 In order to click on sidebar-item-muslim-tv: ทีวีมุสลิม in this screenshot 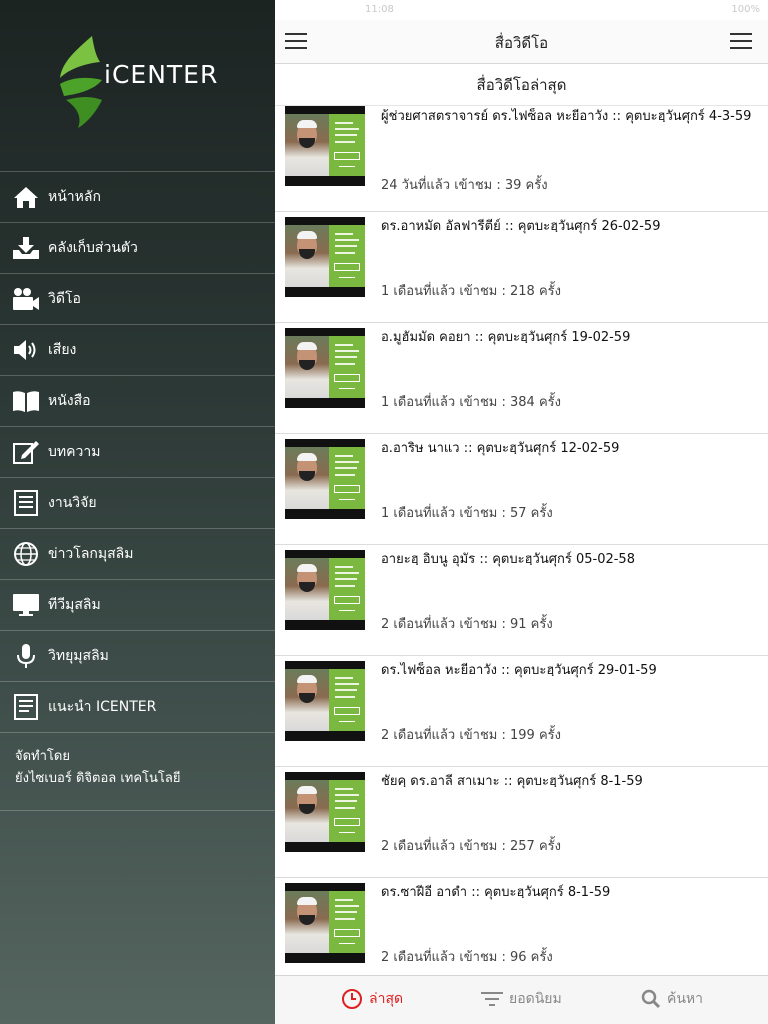, I will do `click(137, 604)`.